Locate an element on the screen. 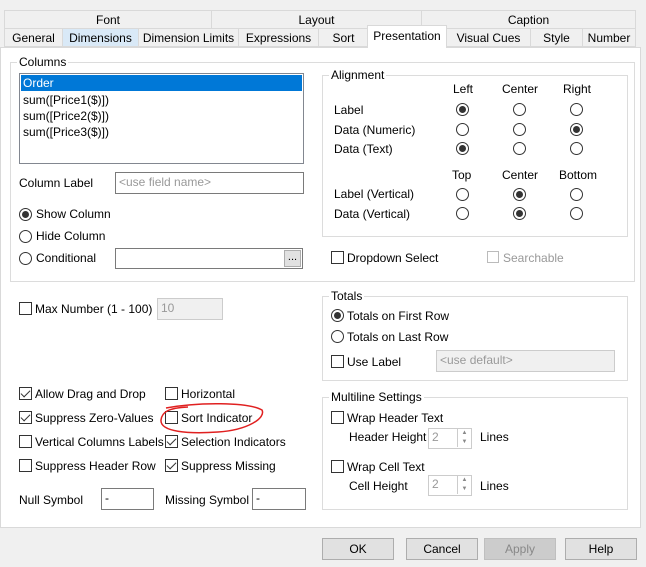 The image size is (646, 567). header-center: Center is located at coordinates (520, 89).